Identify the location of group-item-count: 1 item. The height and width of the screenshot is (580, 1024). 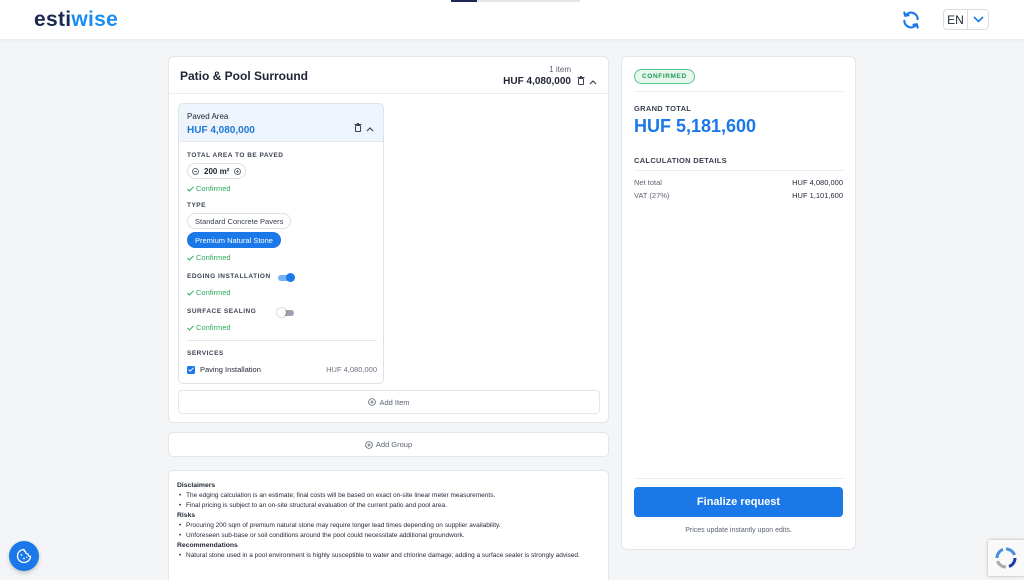
(560, 69).